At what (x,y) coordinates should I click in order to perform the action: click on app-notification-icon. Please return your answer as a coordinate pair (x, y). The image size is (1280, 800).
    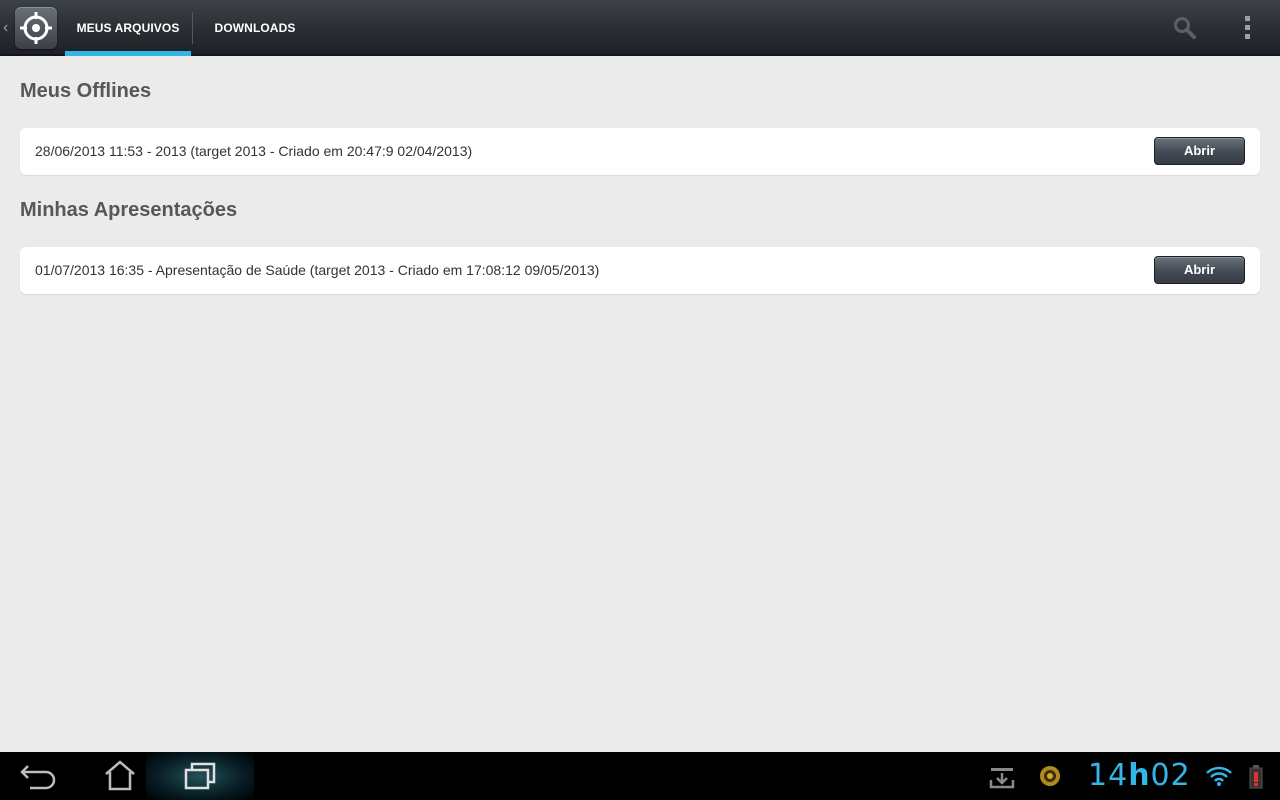
    Looking at the image, I should click on (1050, 778).